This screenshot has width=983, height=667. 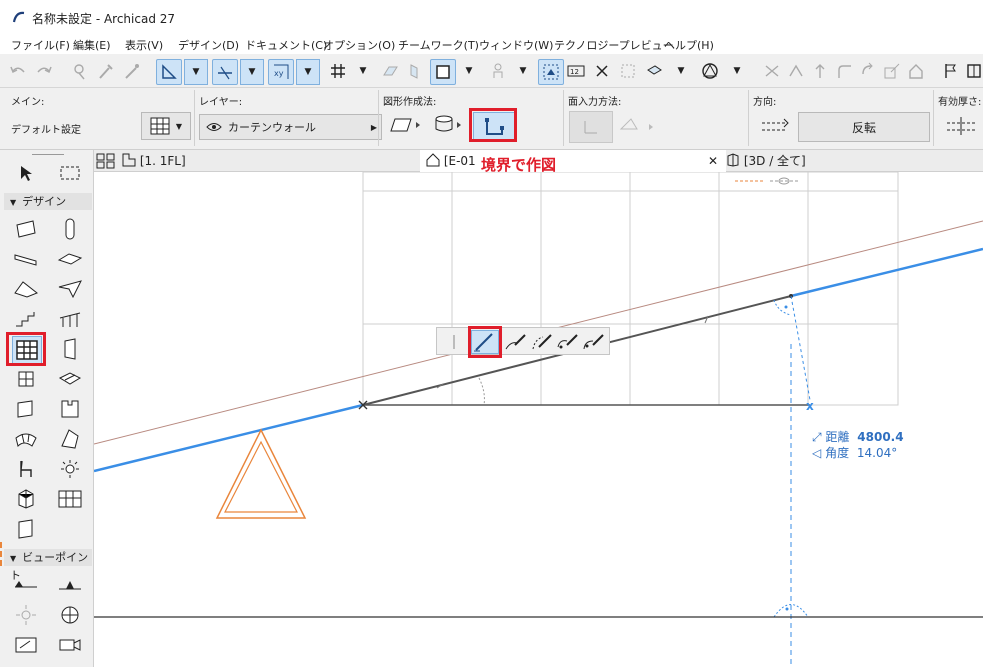 I want to click on grid-dropdown-icon: ▼, so click(x=363, y=71).